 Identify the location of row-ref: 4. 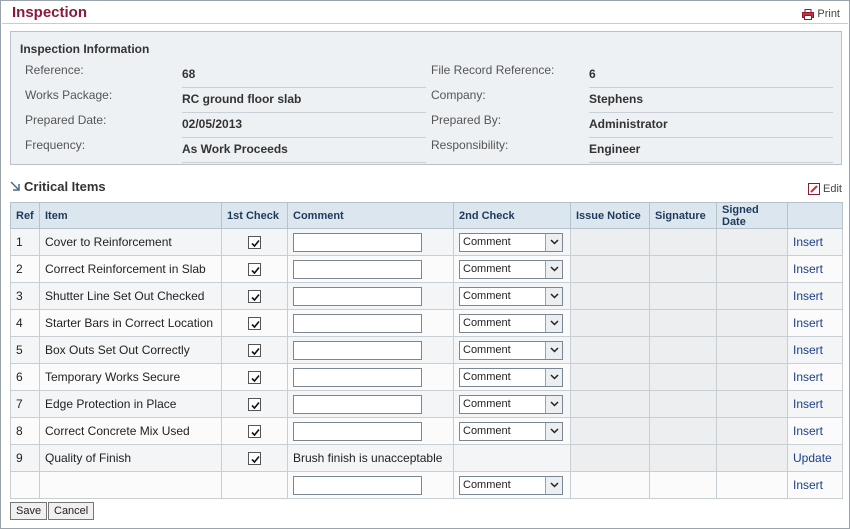
(25, 323).